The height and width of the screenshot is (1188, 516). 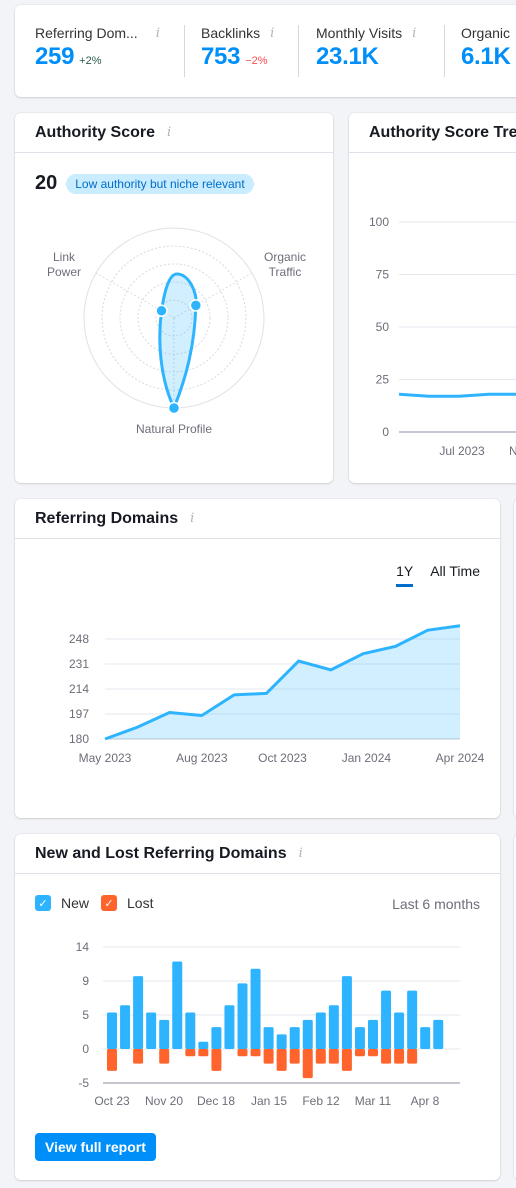 What do you see at coordinates (256, 61) in the screenshot?
I see `metric-delta: −2%` at bounding box center [256, 61].